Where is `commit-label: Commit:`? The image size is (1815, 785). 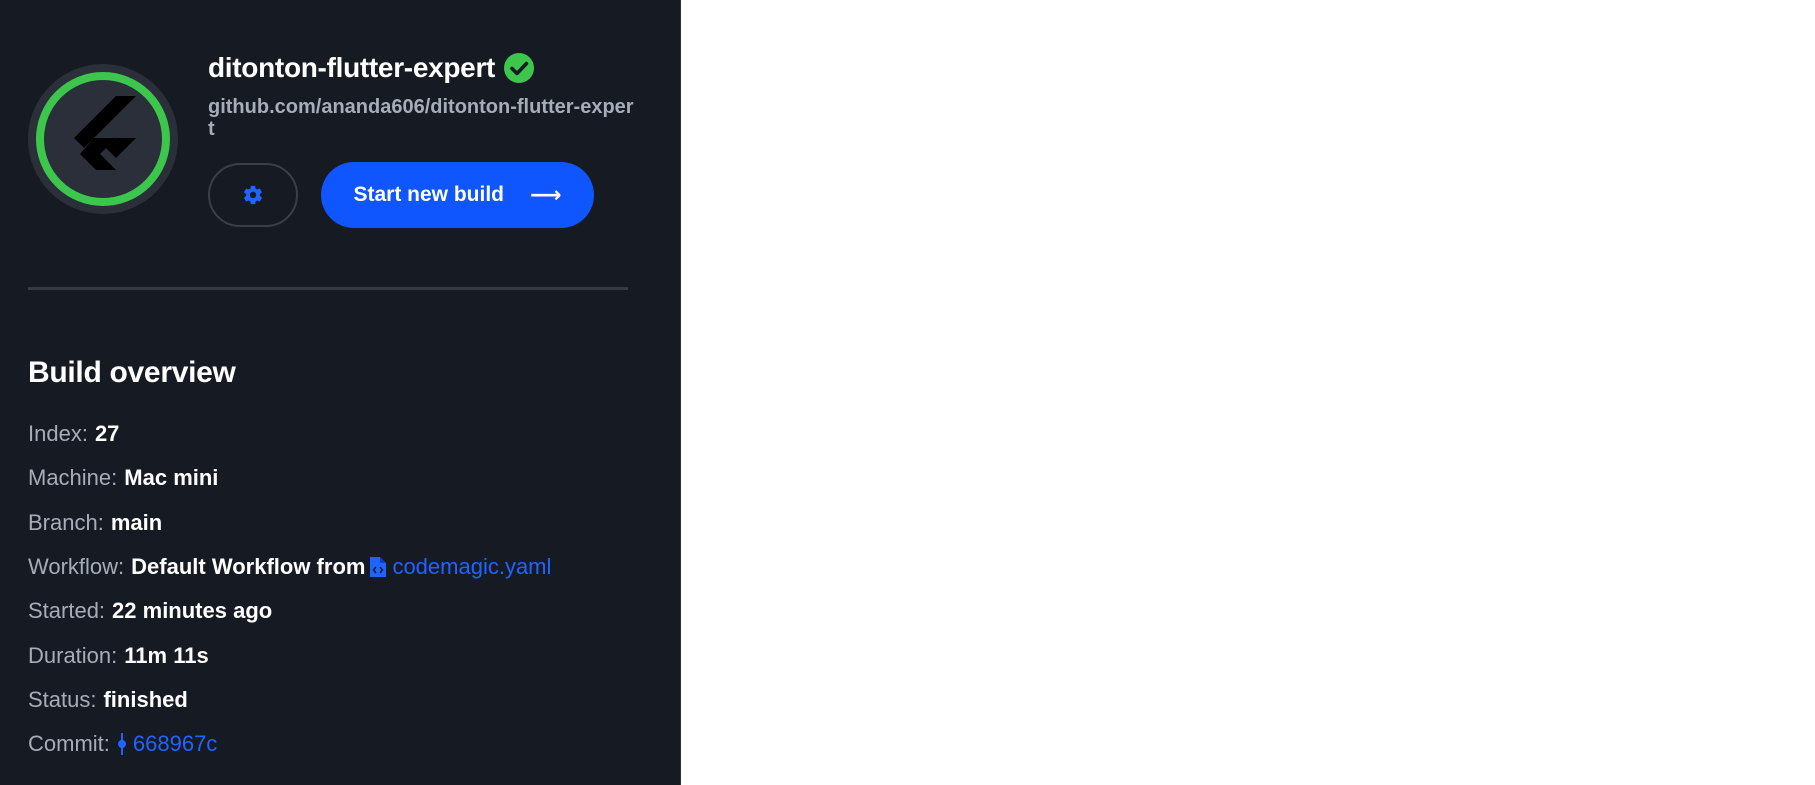 commit-label: Commit: is located at coordinates (69, 744).